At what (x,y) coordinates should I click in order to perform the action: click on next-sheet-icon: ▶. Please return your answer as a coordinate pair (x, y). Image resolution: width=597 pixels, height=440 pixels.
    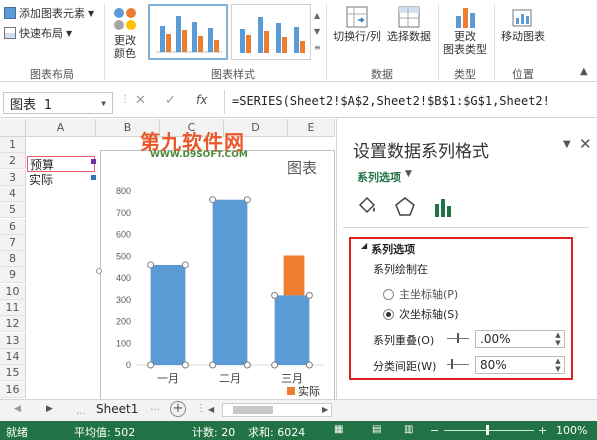
    Looking at the image, I should click on (49, 409).